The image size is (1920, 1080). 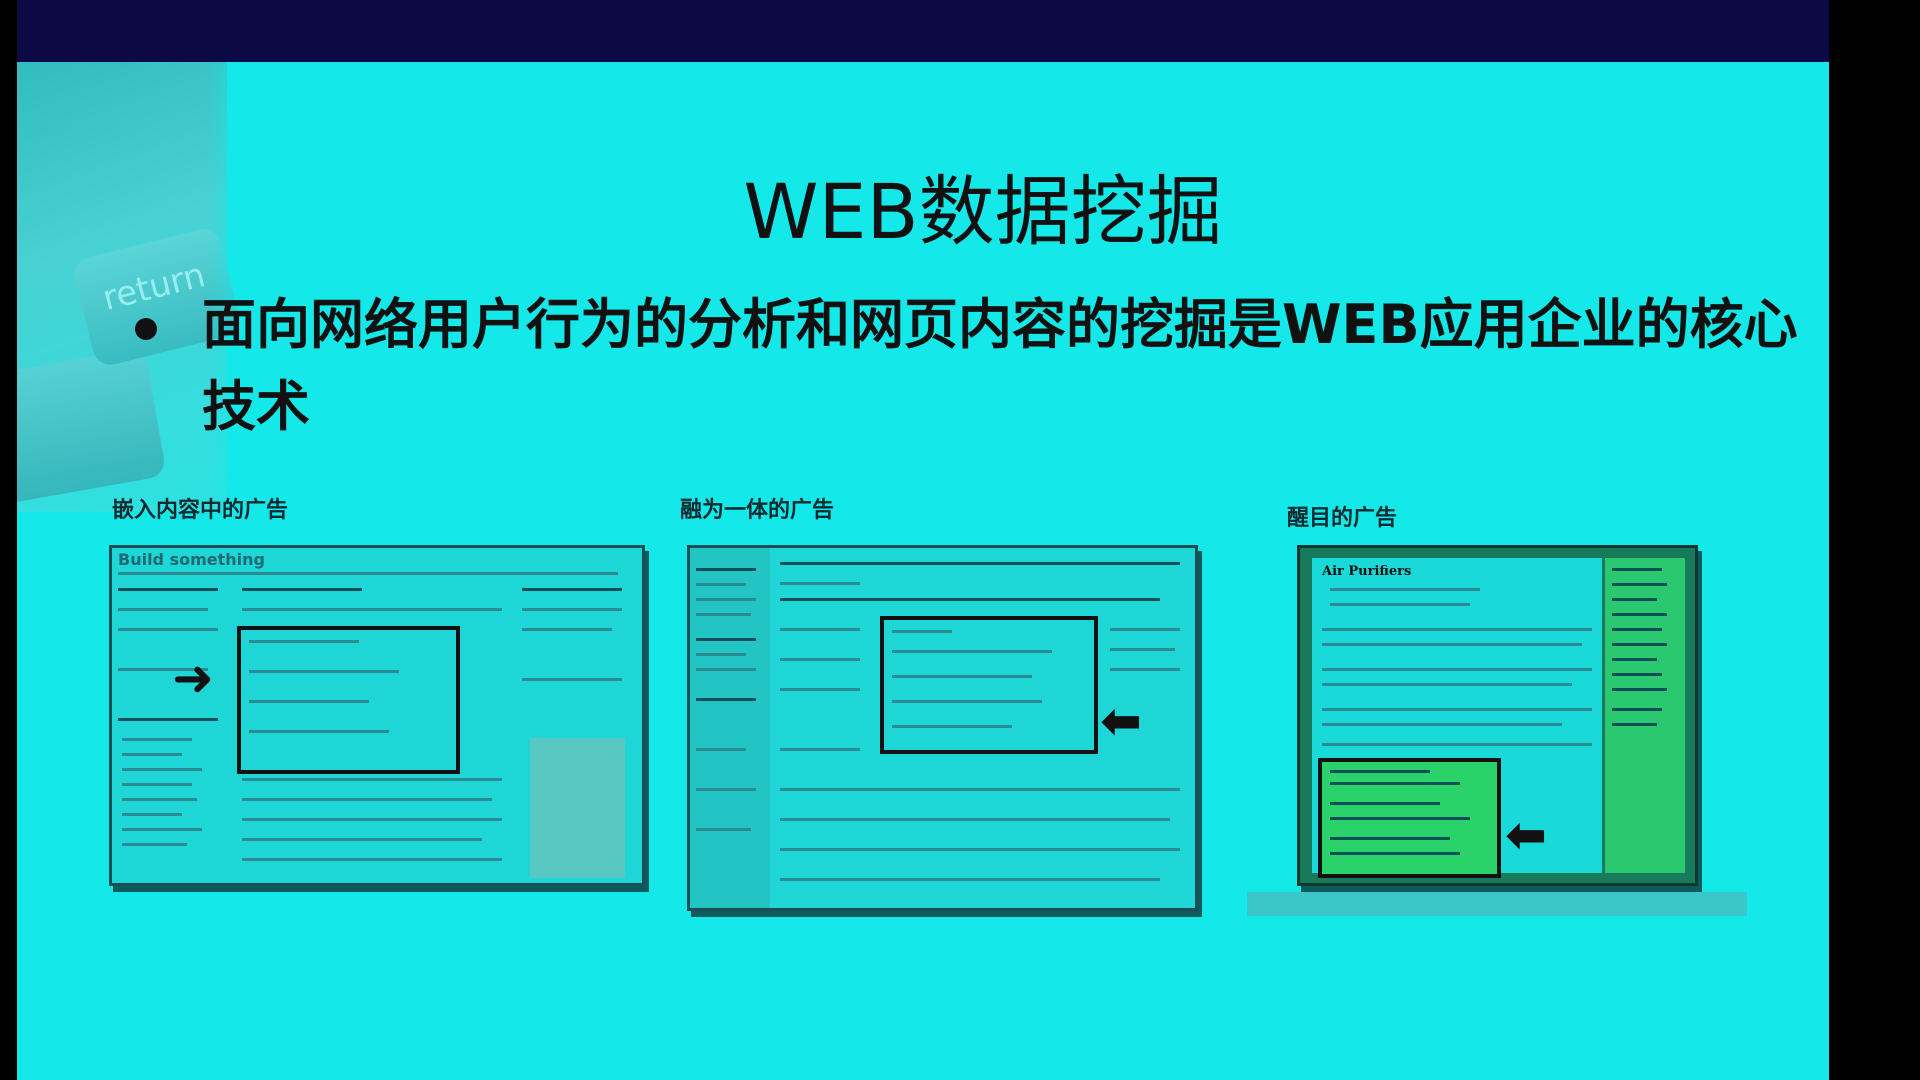 What do you see at coordinates (923, 31) in the screenshot?
I see `slide-top-bar` at bounding box center [923, 31].